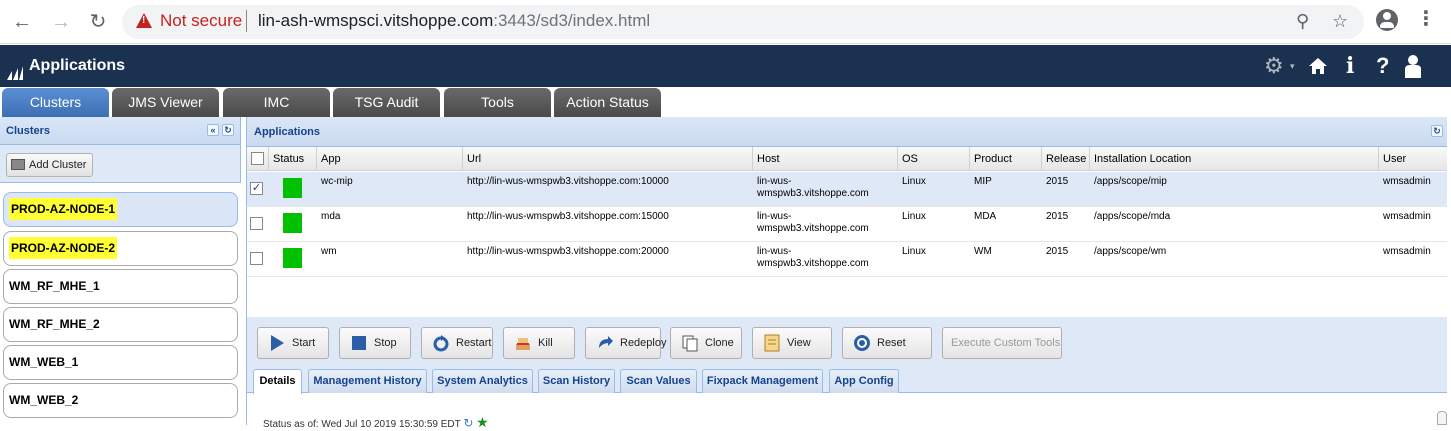  I want to click on tab-app-config: App Config, so click(864, 381).